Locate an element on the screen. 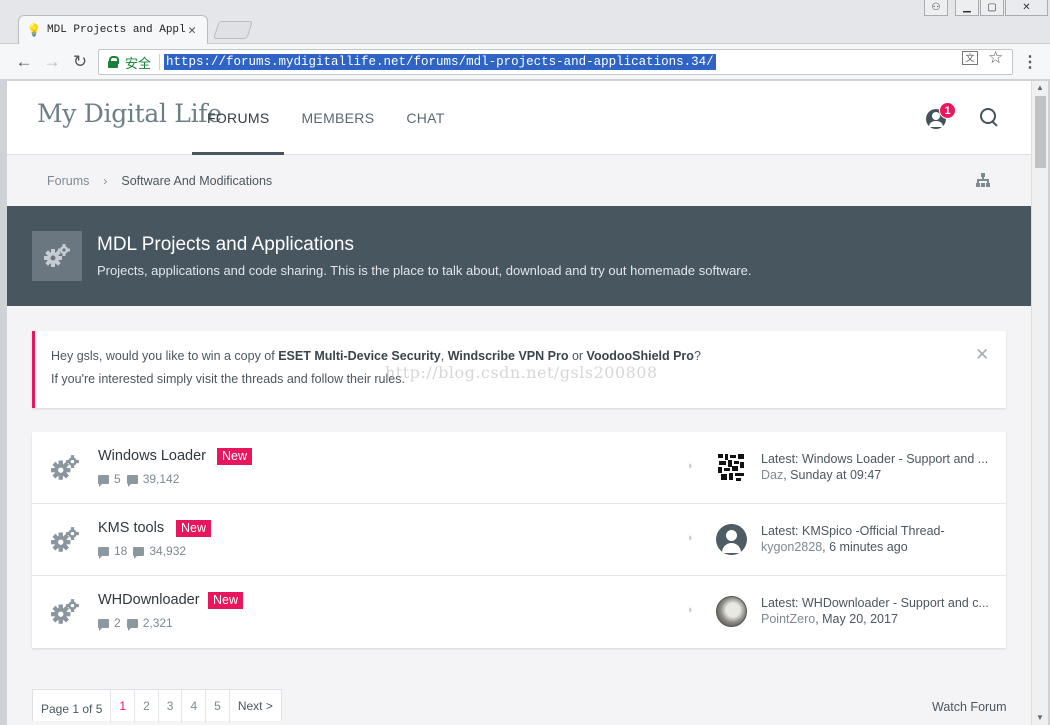 The height and width of the screenshot is (725, 1050). back-icon: ← is located at coordinates (24, 62).